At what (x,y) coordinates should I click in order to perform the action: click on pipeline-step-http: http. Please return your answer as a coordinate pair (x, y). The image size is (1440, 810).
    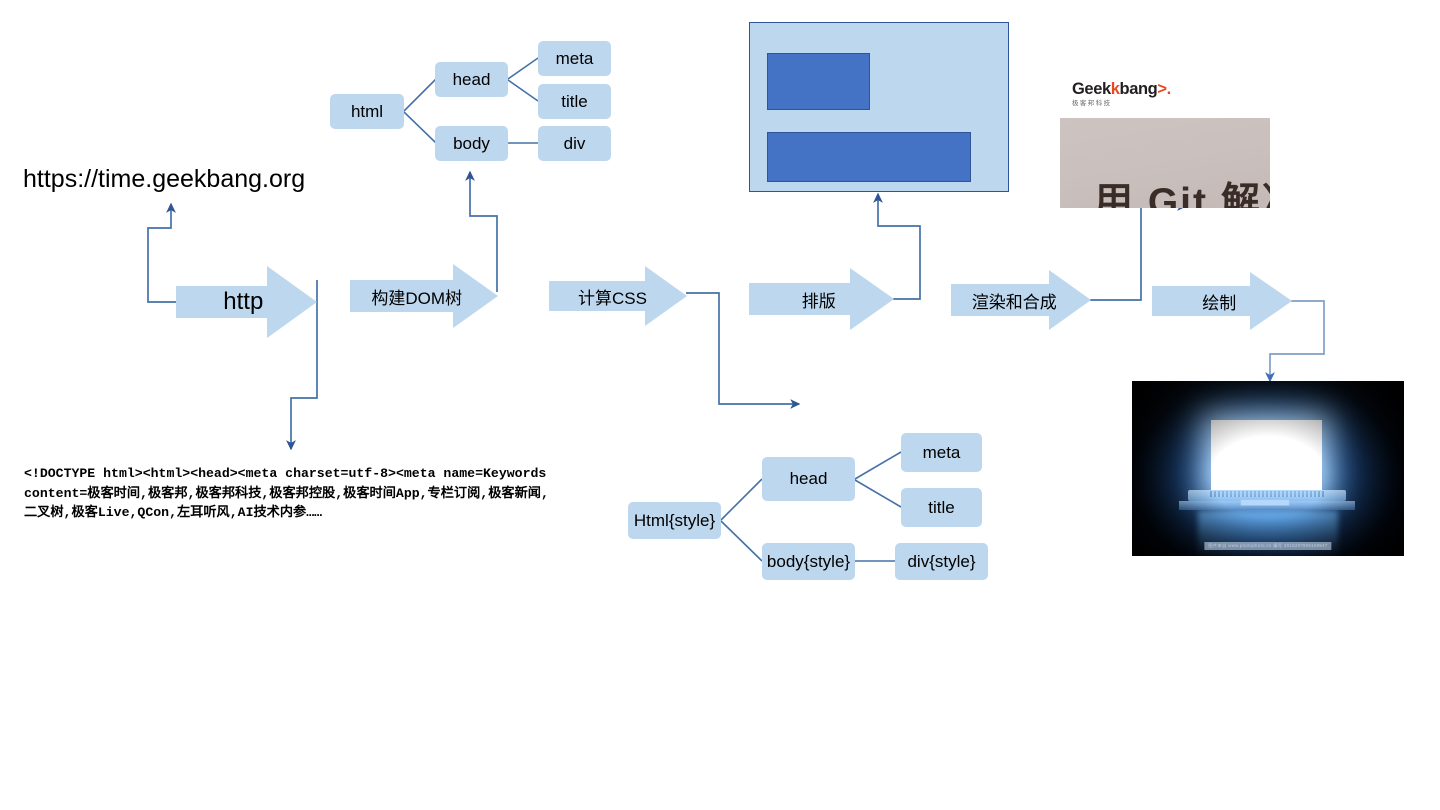
    Looking at the image, I should click on (246, 302).